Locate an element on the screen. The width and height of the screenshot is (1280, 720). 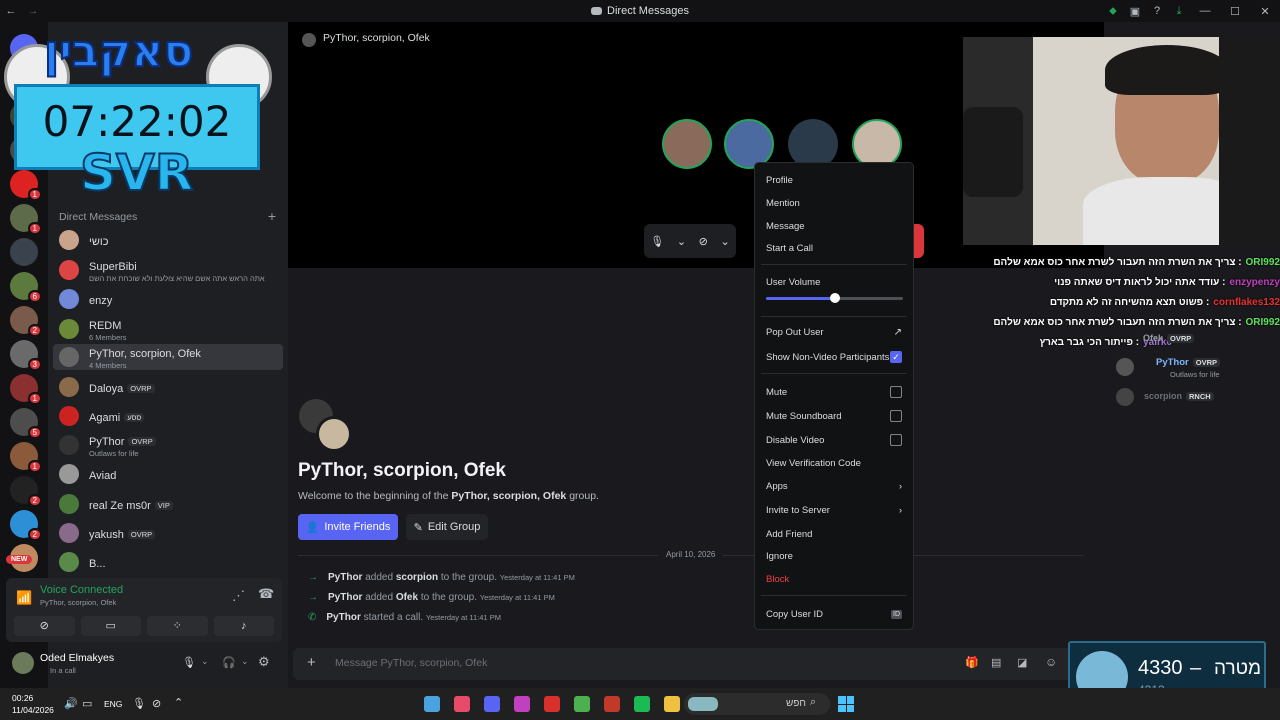
menu-ignore: Ignore is located at coordinates (834, 556).